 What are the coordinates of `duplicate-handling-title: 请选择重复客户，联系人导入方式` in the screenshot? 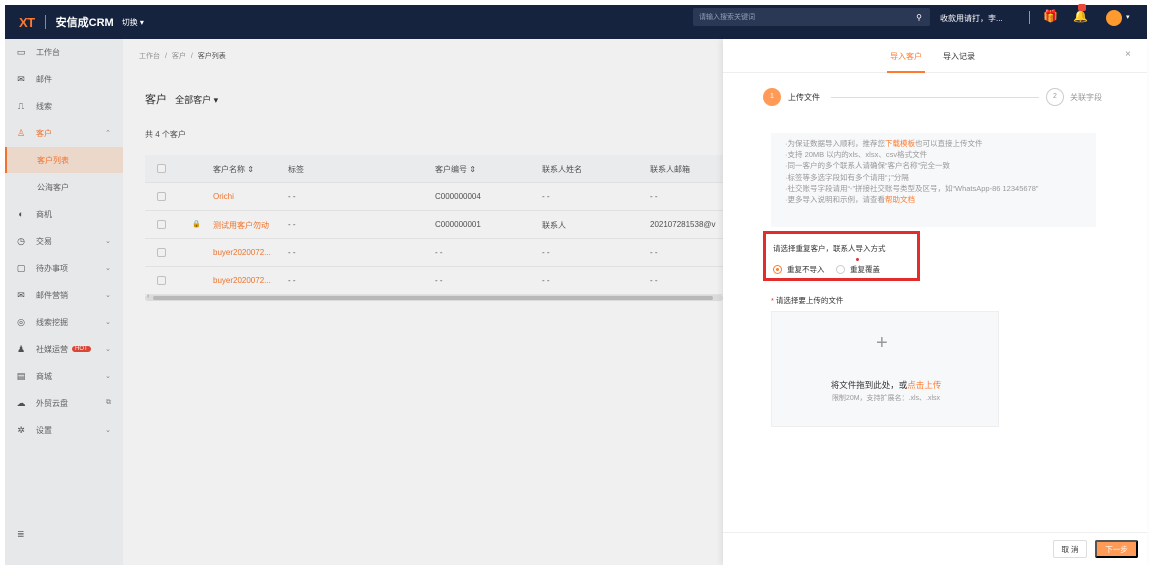 It's located at (829, 248).